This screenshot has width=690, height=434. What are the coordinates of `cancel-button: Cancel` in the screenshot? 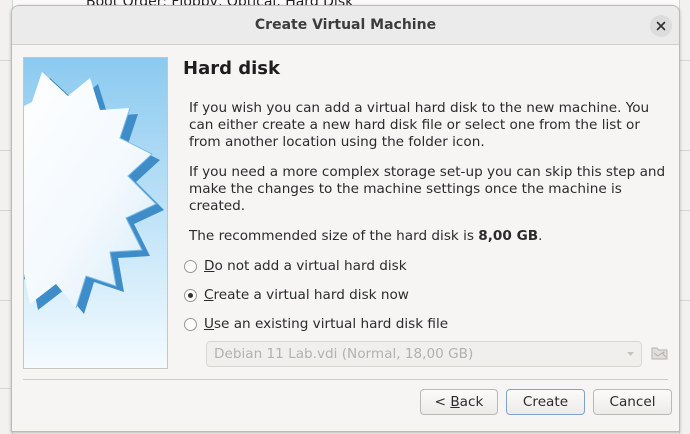 It's located at (632, 402).